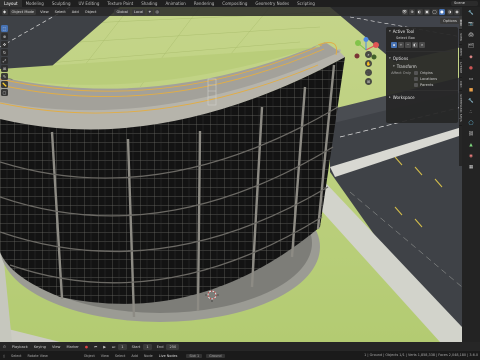 Image resolution: width=480 pixels, height=360 pixels. What do you see at coordinates (4, 76) in the screenshot?
I see `annotate-tool-icon: ✎` at bounding box center [4, 76].